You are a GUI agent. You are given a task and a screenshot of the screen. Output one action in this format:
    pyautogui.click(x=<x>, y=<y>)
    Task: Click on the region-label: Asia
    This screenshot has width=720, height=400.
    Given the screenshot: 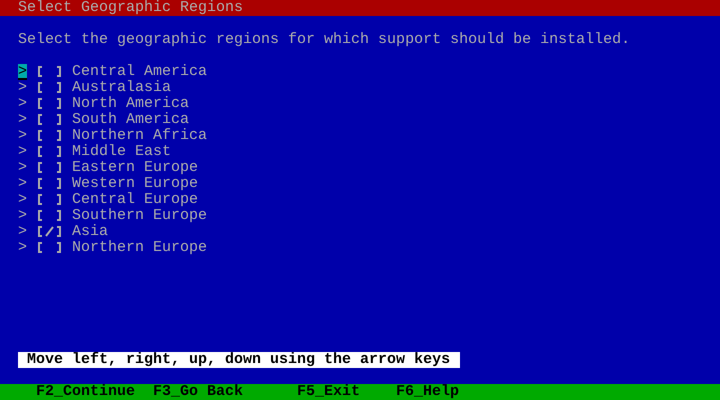 What is the action you would take?
    pyautogui.click(x=90, y=232)
    